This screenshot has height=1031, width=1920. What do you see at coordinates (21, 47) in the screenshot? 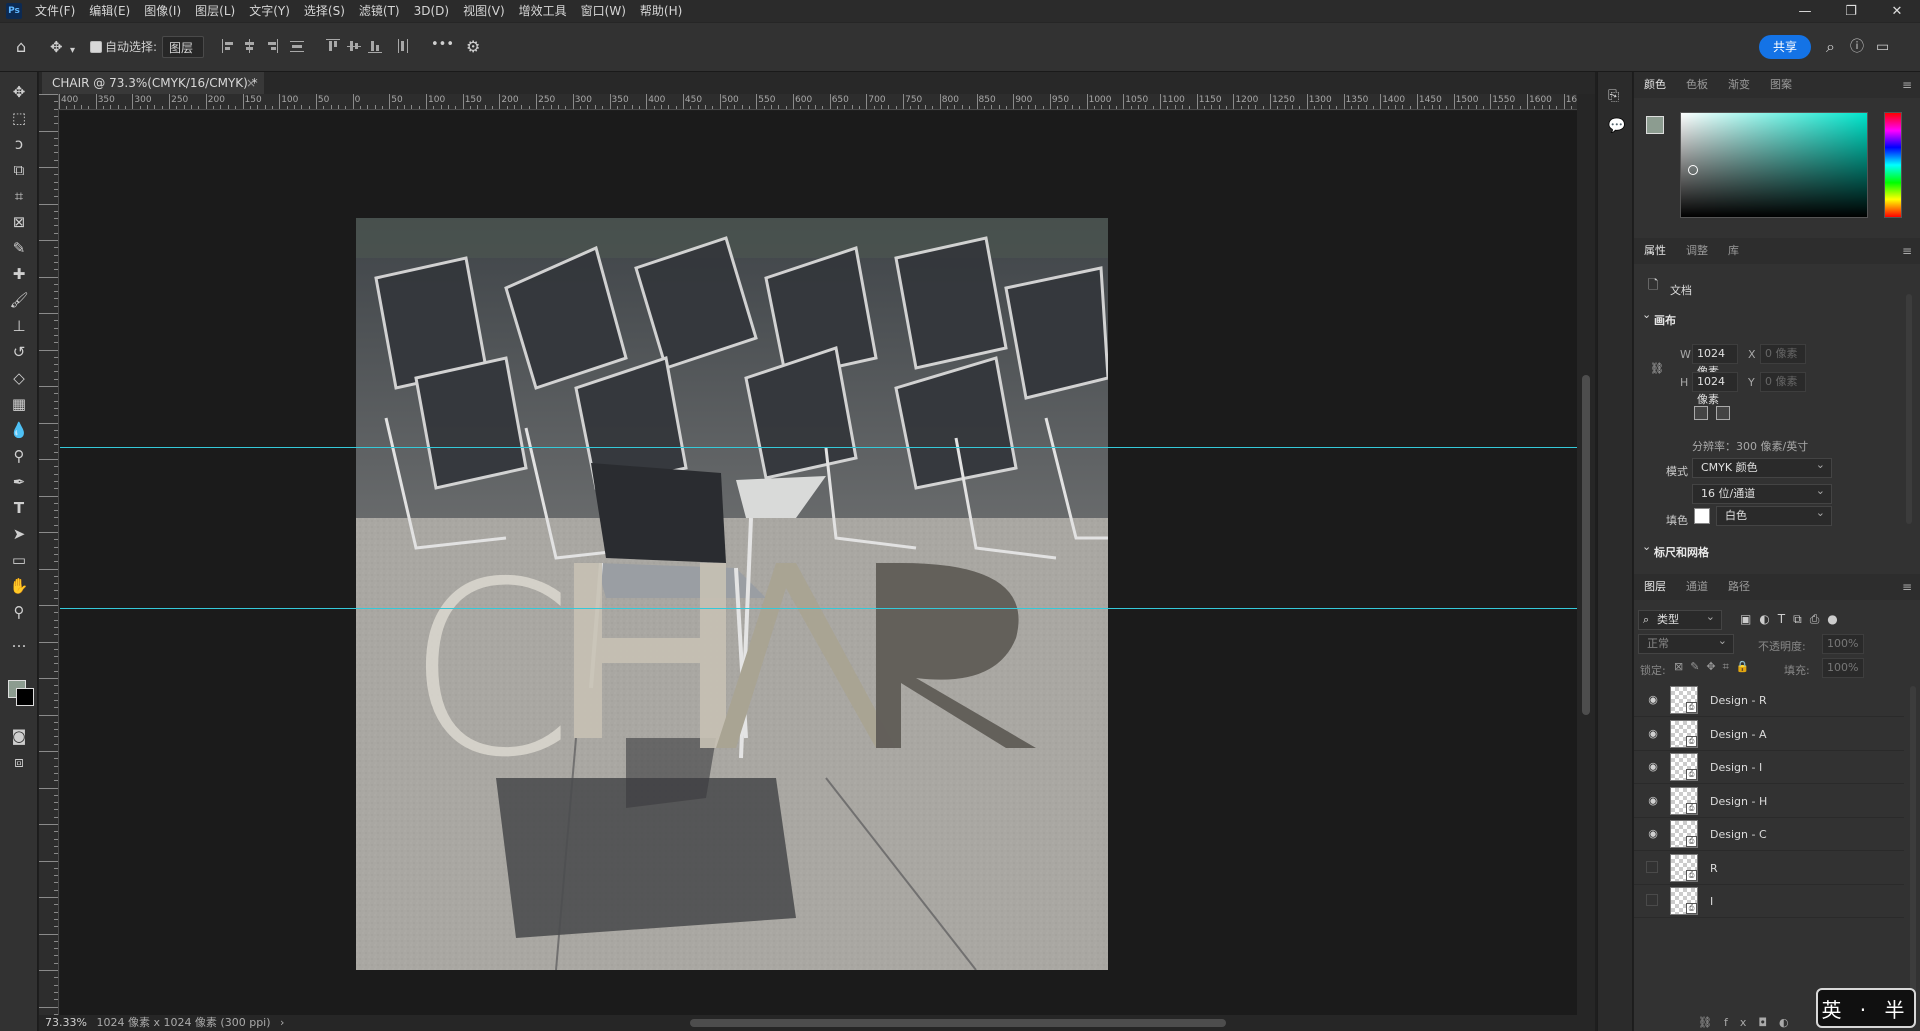
I see `home-icon: ⌂` at bounding box center [21, 47].